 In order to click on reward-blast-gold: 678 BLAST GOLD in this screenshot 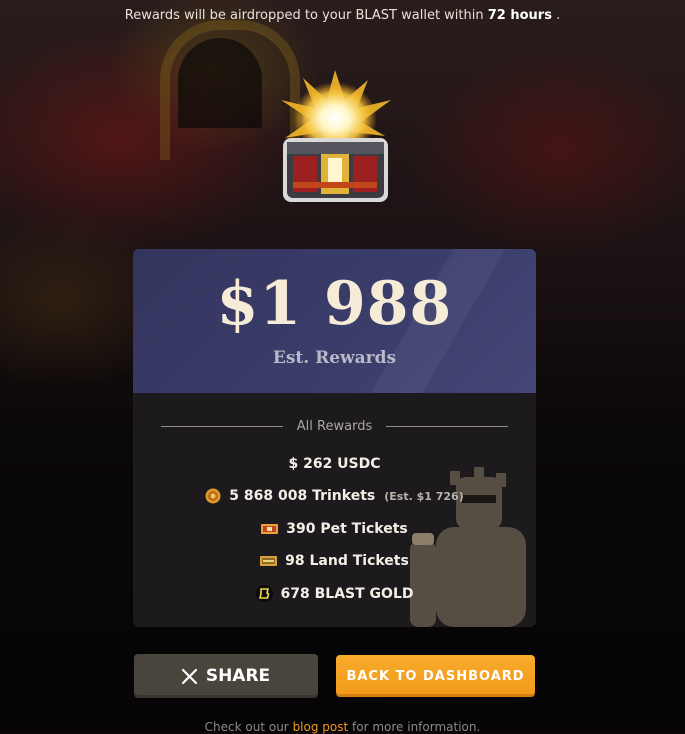, I will do `click(334, 593)`.